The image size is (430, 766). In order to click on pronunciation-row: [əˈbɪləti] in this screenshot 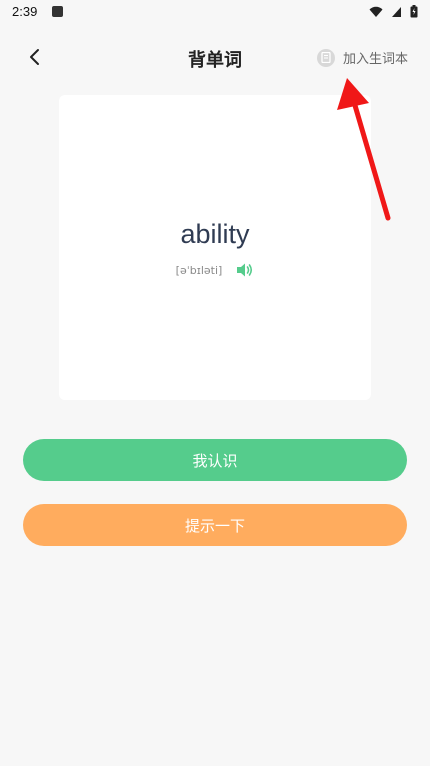, I will do `click(215, 270)`.